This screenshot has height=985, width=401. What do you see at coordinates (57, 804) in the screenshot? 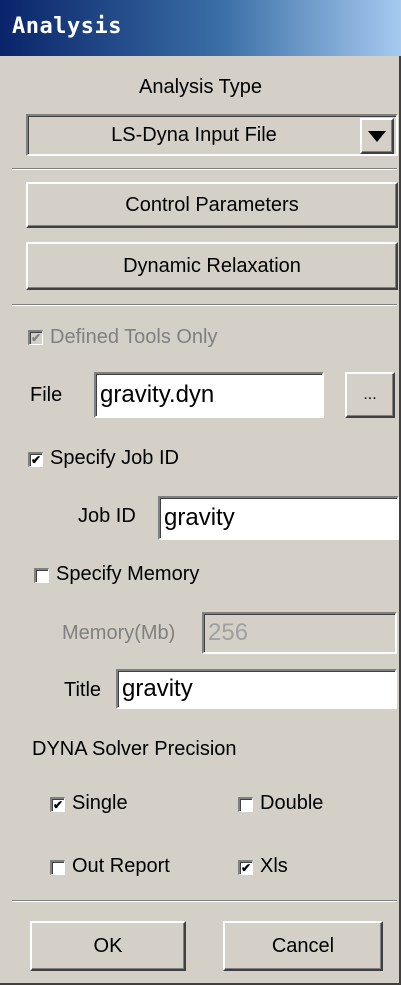
I see `single-precision-checkbox: ✔` at bounding box center [57, 804].